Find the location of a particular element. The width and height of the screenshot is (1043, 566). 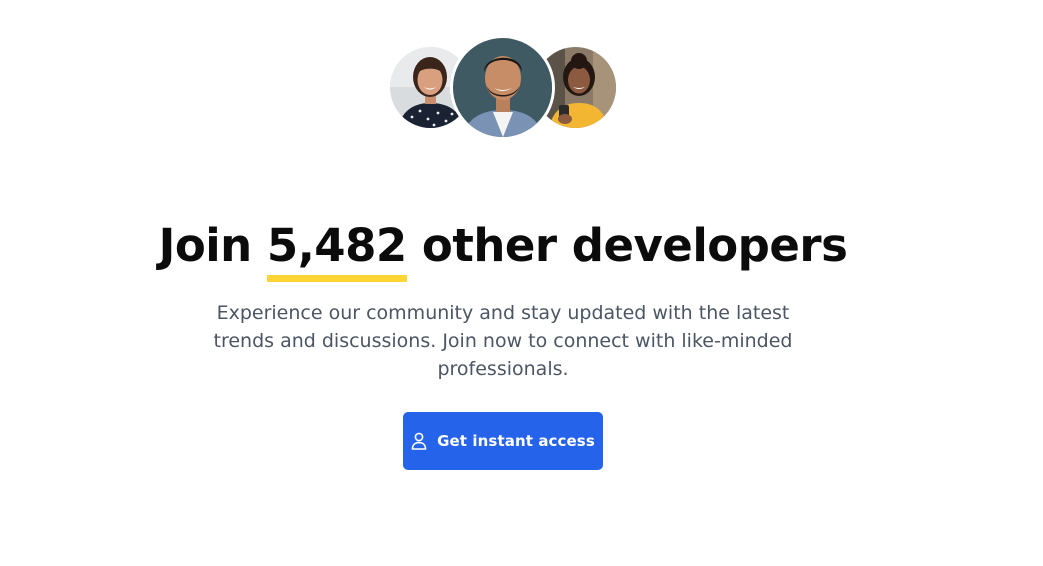

headline-suffix: other developers is located at coordinates (627, 246).